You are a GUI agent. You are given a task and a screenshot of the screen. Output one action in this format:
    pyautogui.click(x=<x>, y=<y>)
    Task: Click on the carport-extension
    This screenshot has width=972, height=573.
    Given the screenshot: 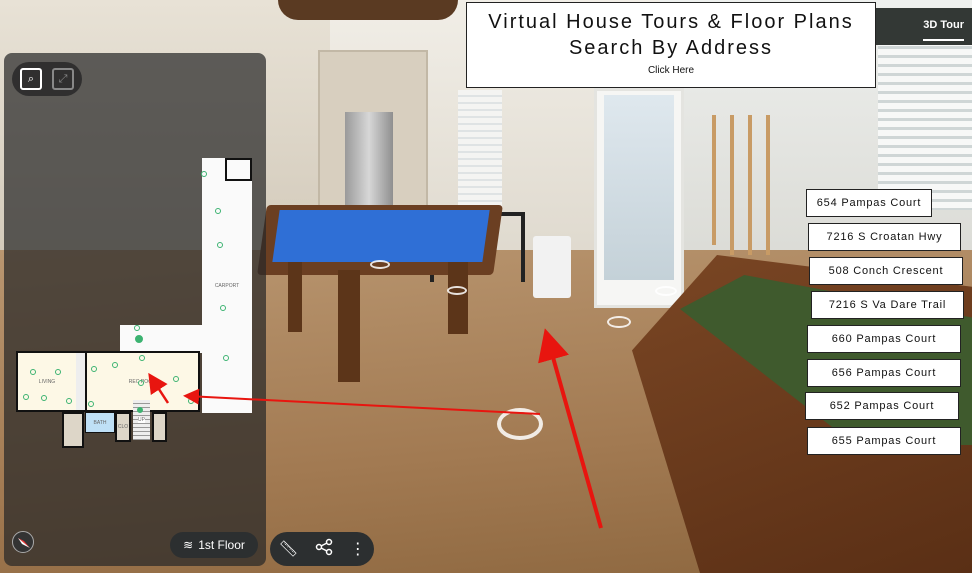 What is the action you would take?
    pyautogui.click(x=162, y=339)
    